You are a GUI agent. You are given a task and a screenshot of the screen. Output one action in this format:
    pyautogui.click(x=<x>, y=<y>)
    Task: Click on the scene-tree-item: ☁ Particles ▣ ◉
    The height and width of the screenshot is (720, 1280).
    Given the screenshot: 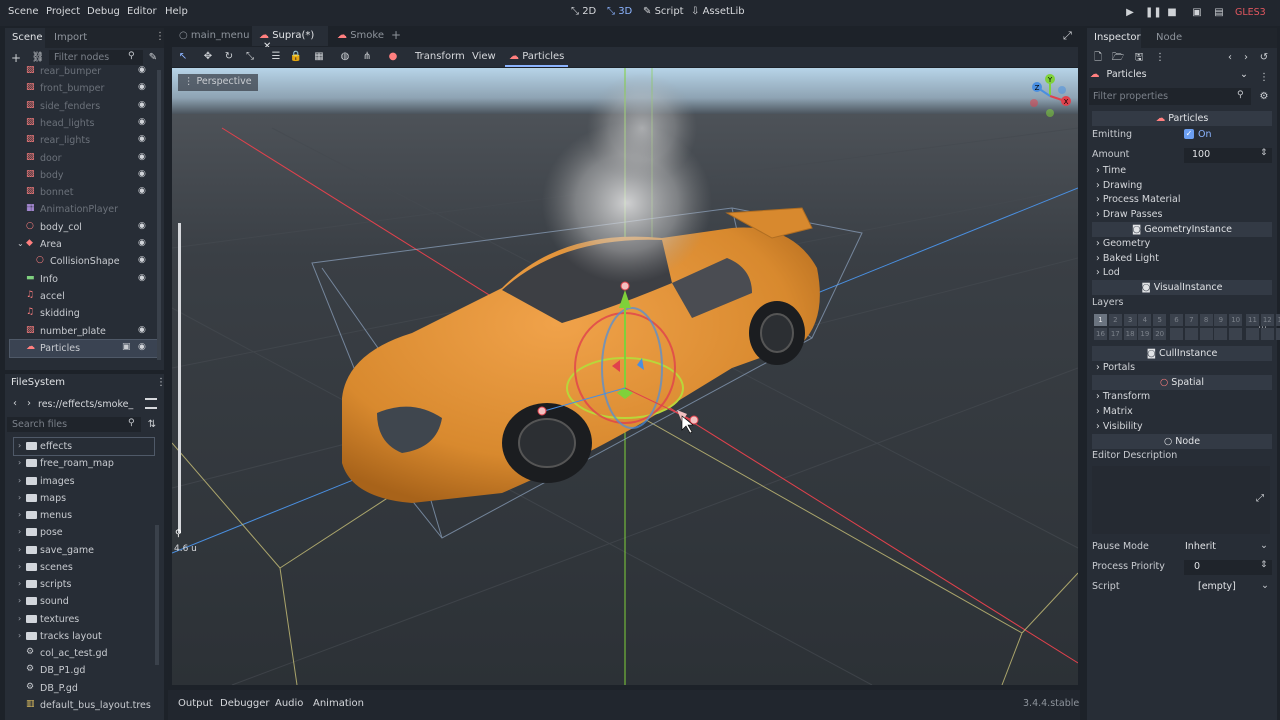 What is the action you would take?
    pyautogui.click(x=85, y=348)
    